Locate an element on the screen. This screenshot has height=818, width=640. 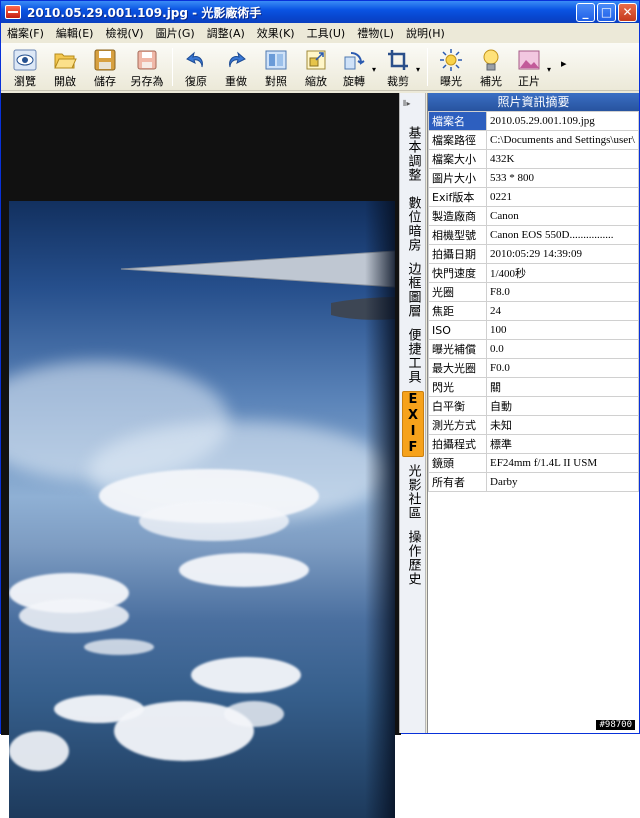
exposure-button: 曝光 is located at coordinates (451, 67).